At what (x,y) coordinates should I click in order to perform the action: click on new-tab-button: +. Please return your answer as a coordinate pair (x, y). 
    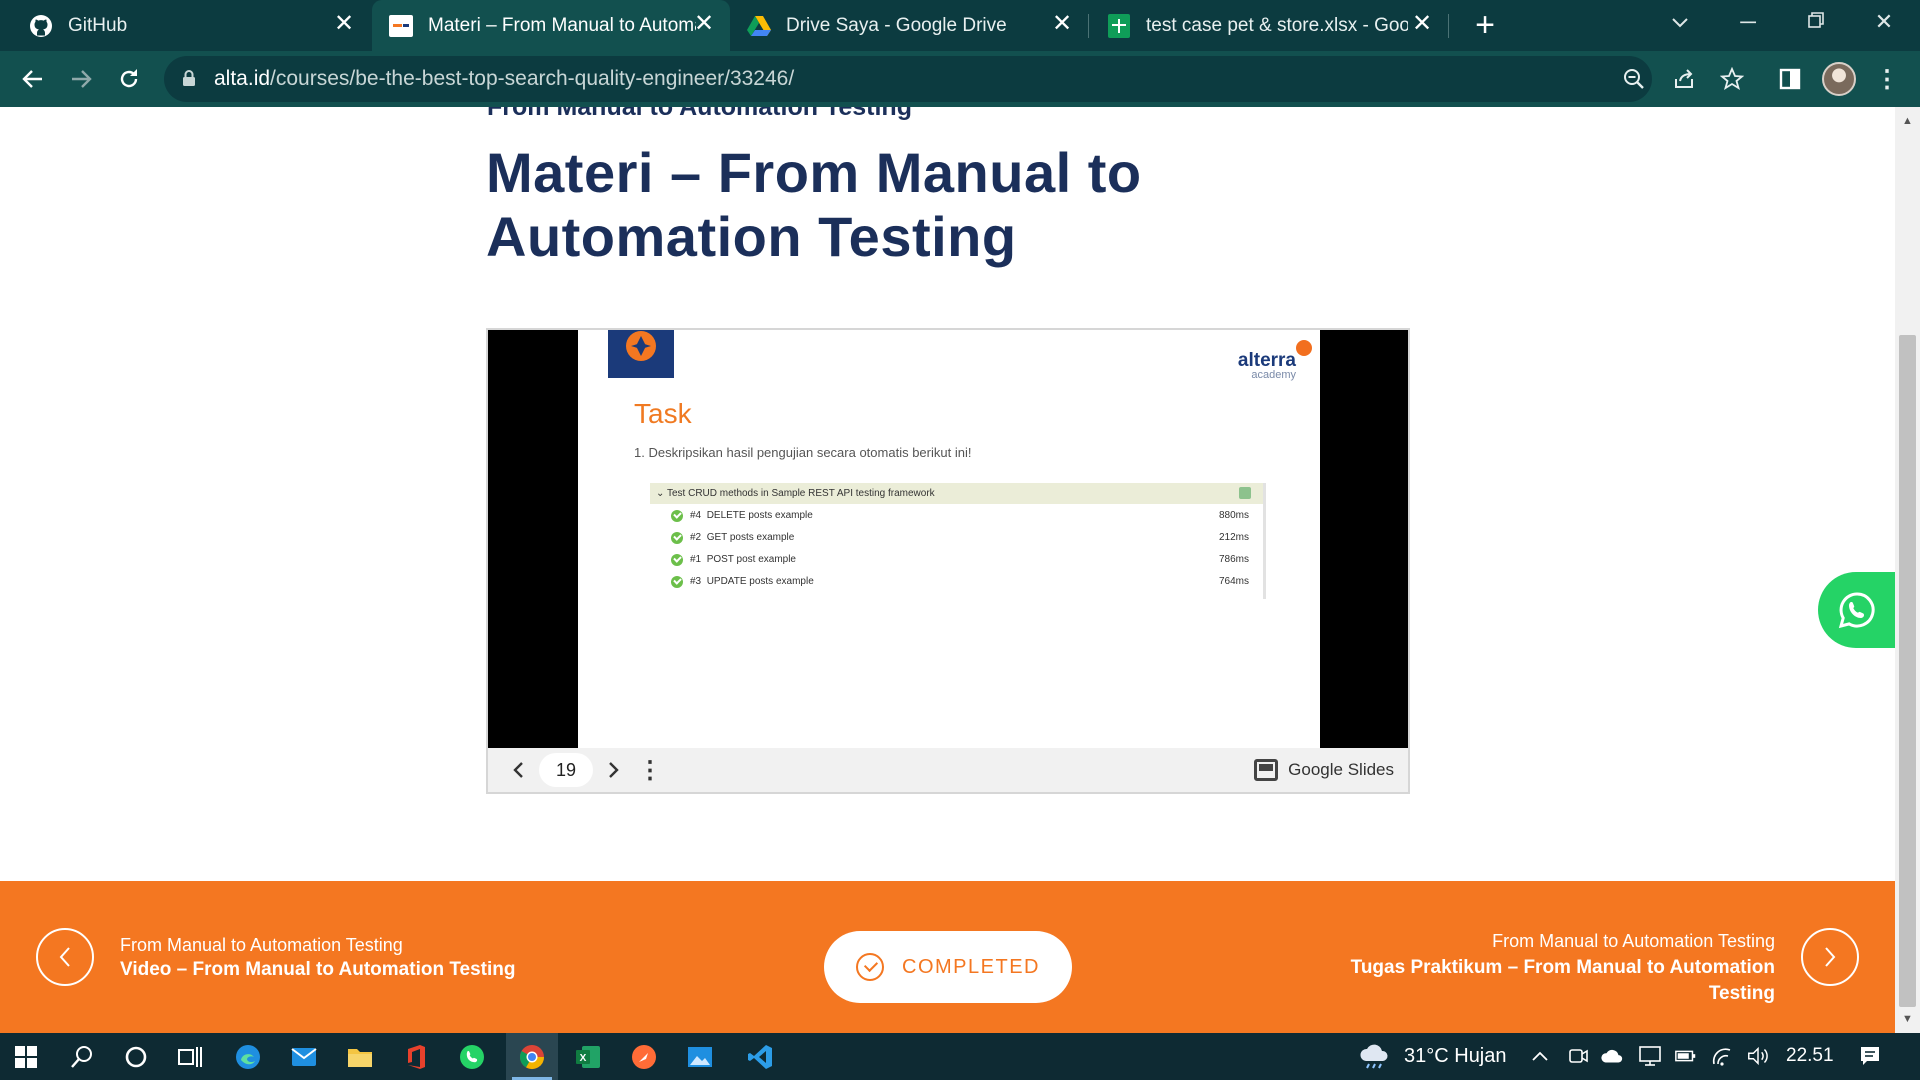
    Looking at the image, I should click on (1485, 26).